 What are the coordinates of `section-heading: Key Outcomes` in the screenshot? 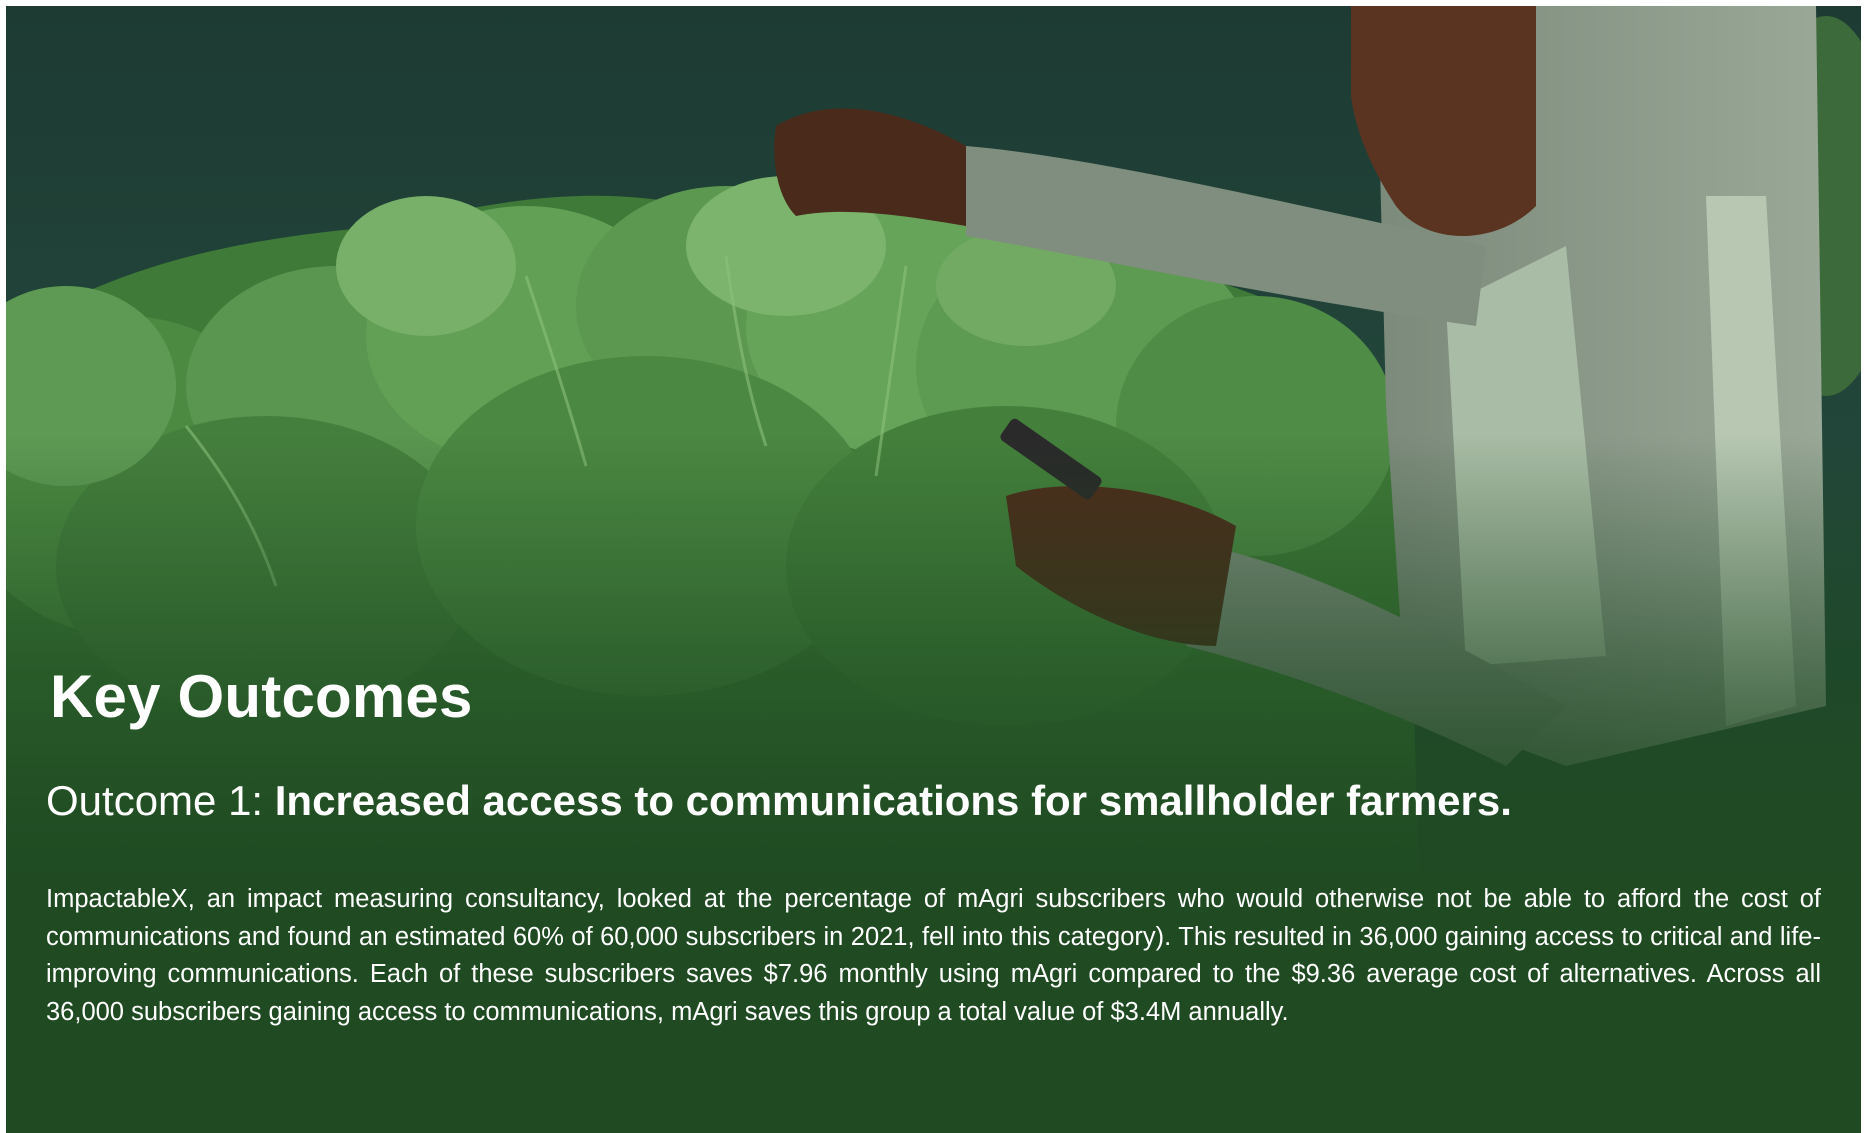 It's located at (261, 696).